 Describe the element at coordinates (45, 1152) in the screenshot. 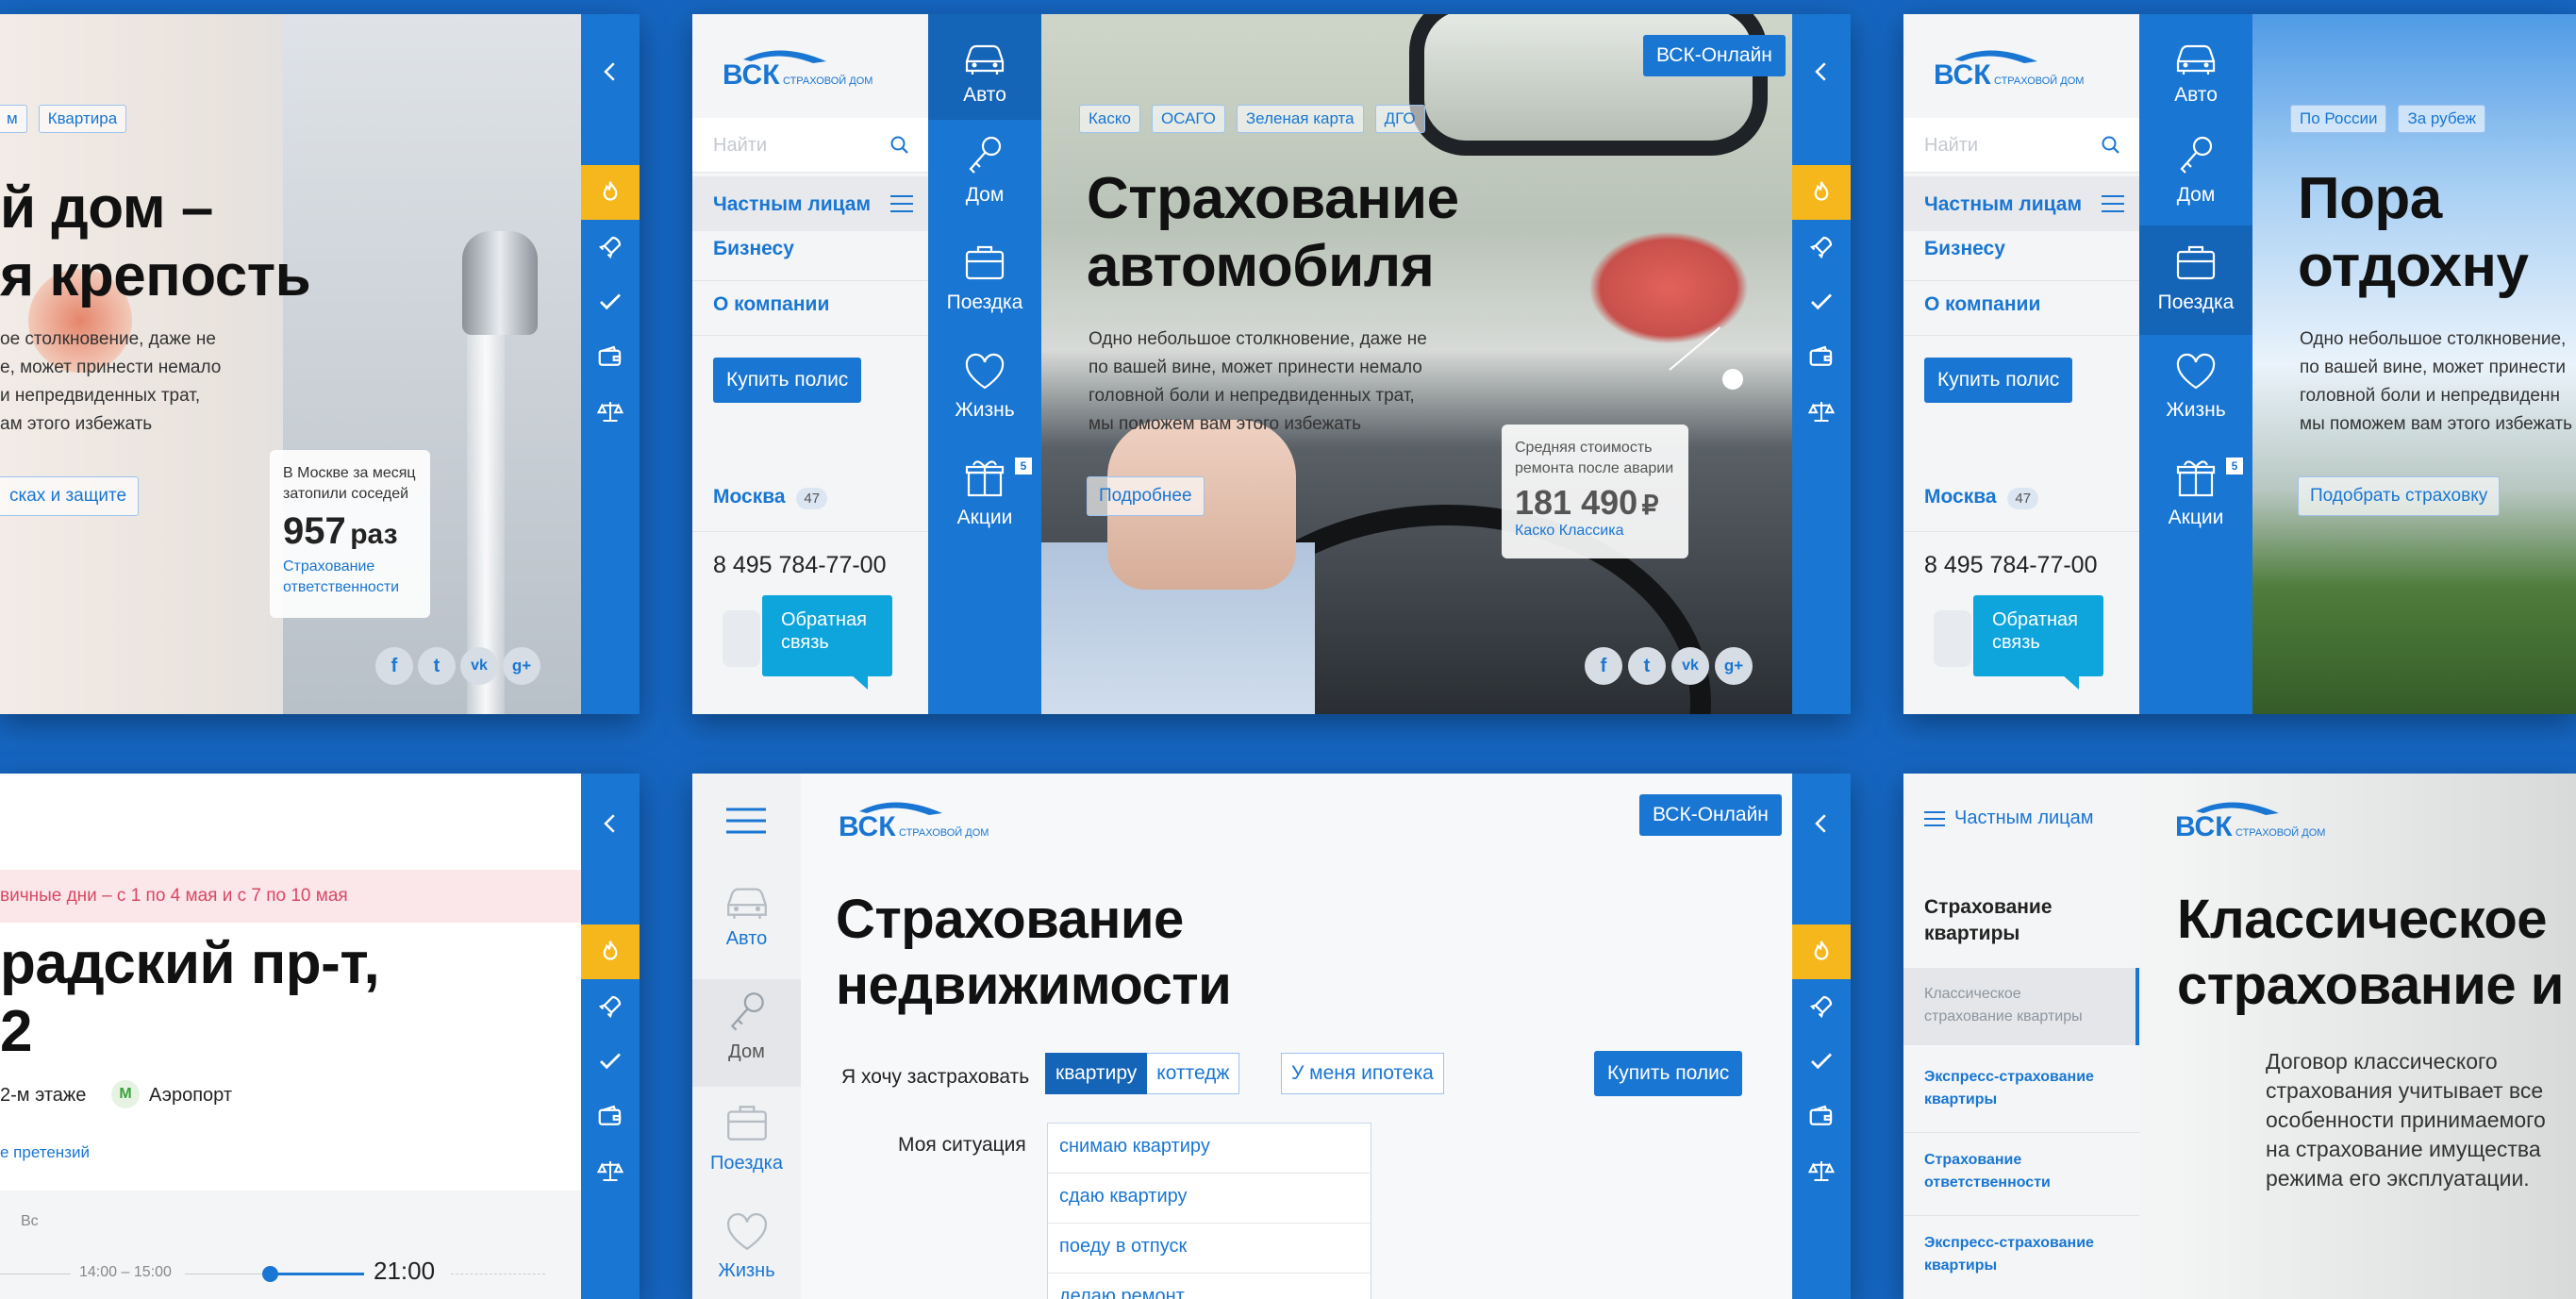

I see `claims-link: е претензий` at that location.